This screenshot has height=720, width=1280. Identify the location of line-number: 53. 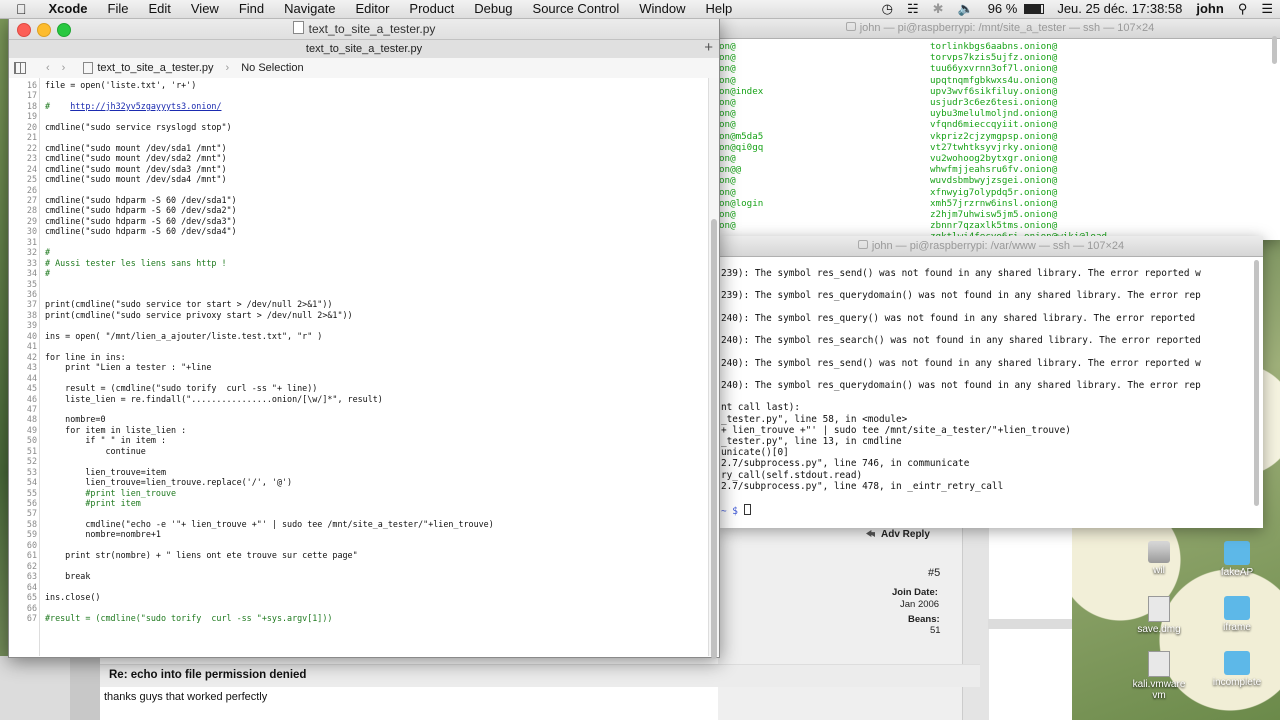
(31, 471).